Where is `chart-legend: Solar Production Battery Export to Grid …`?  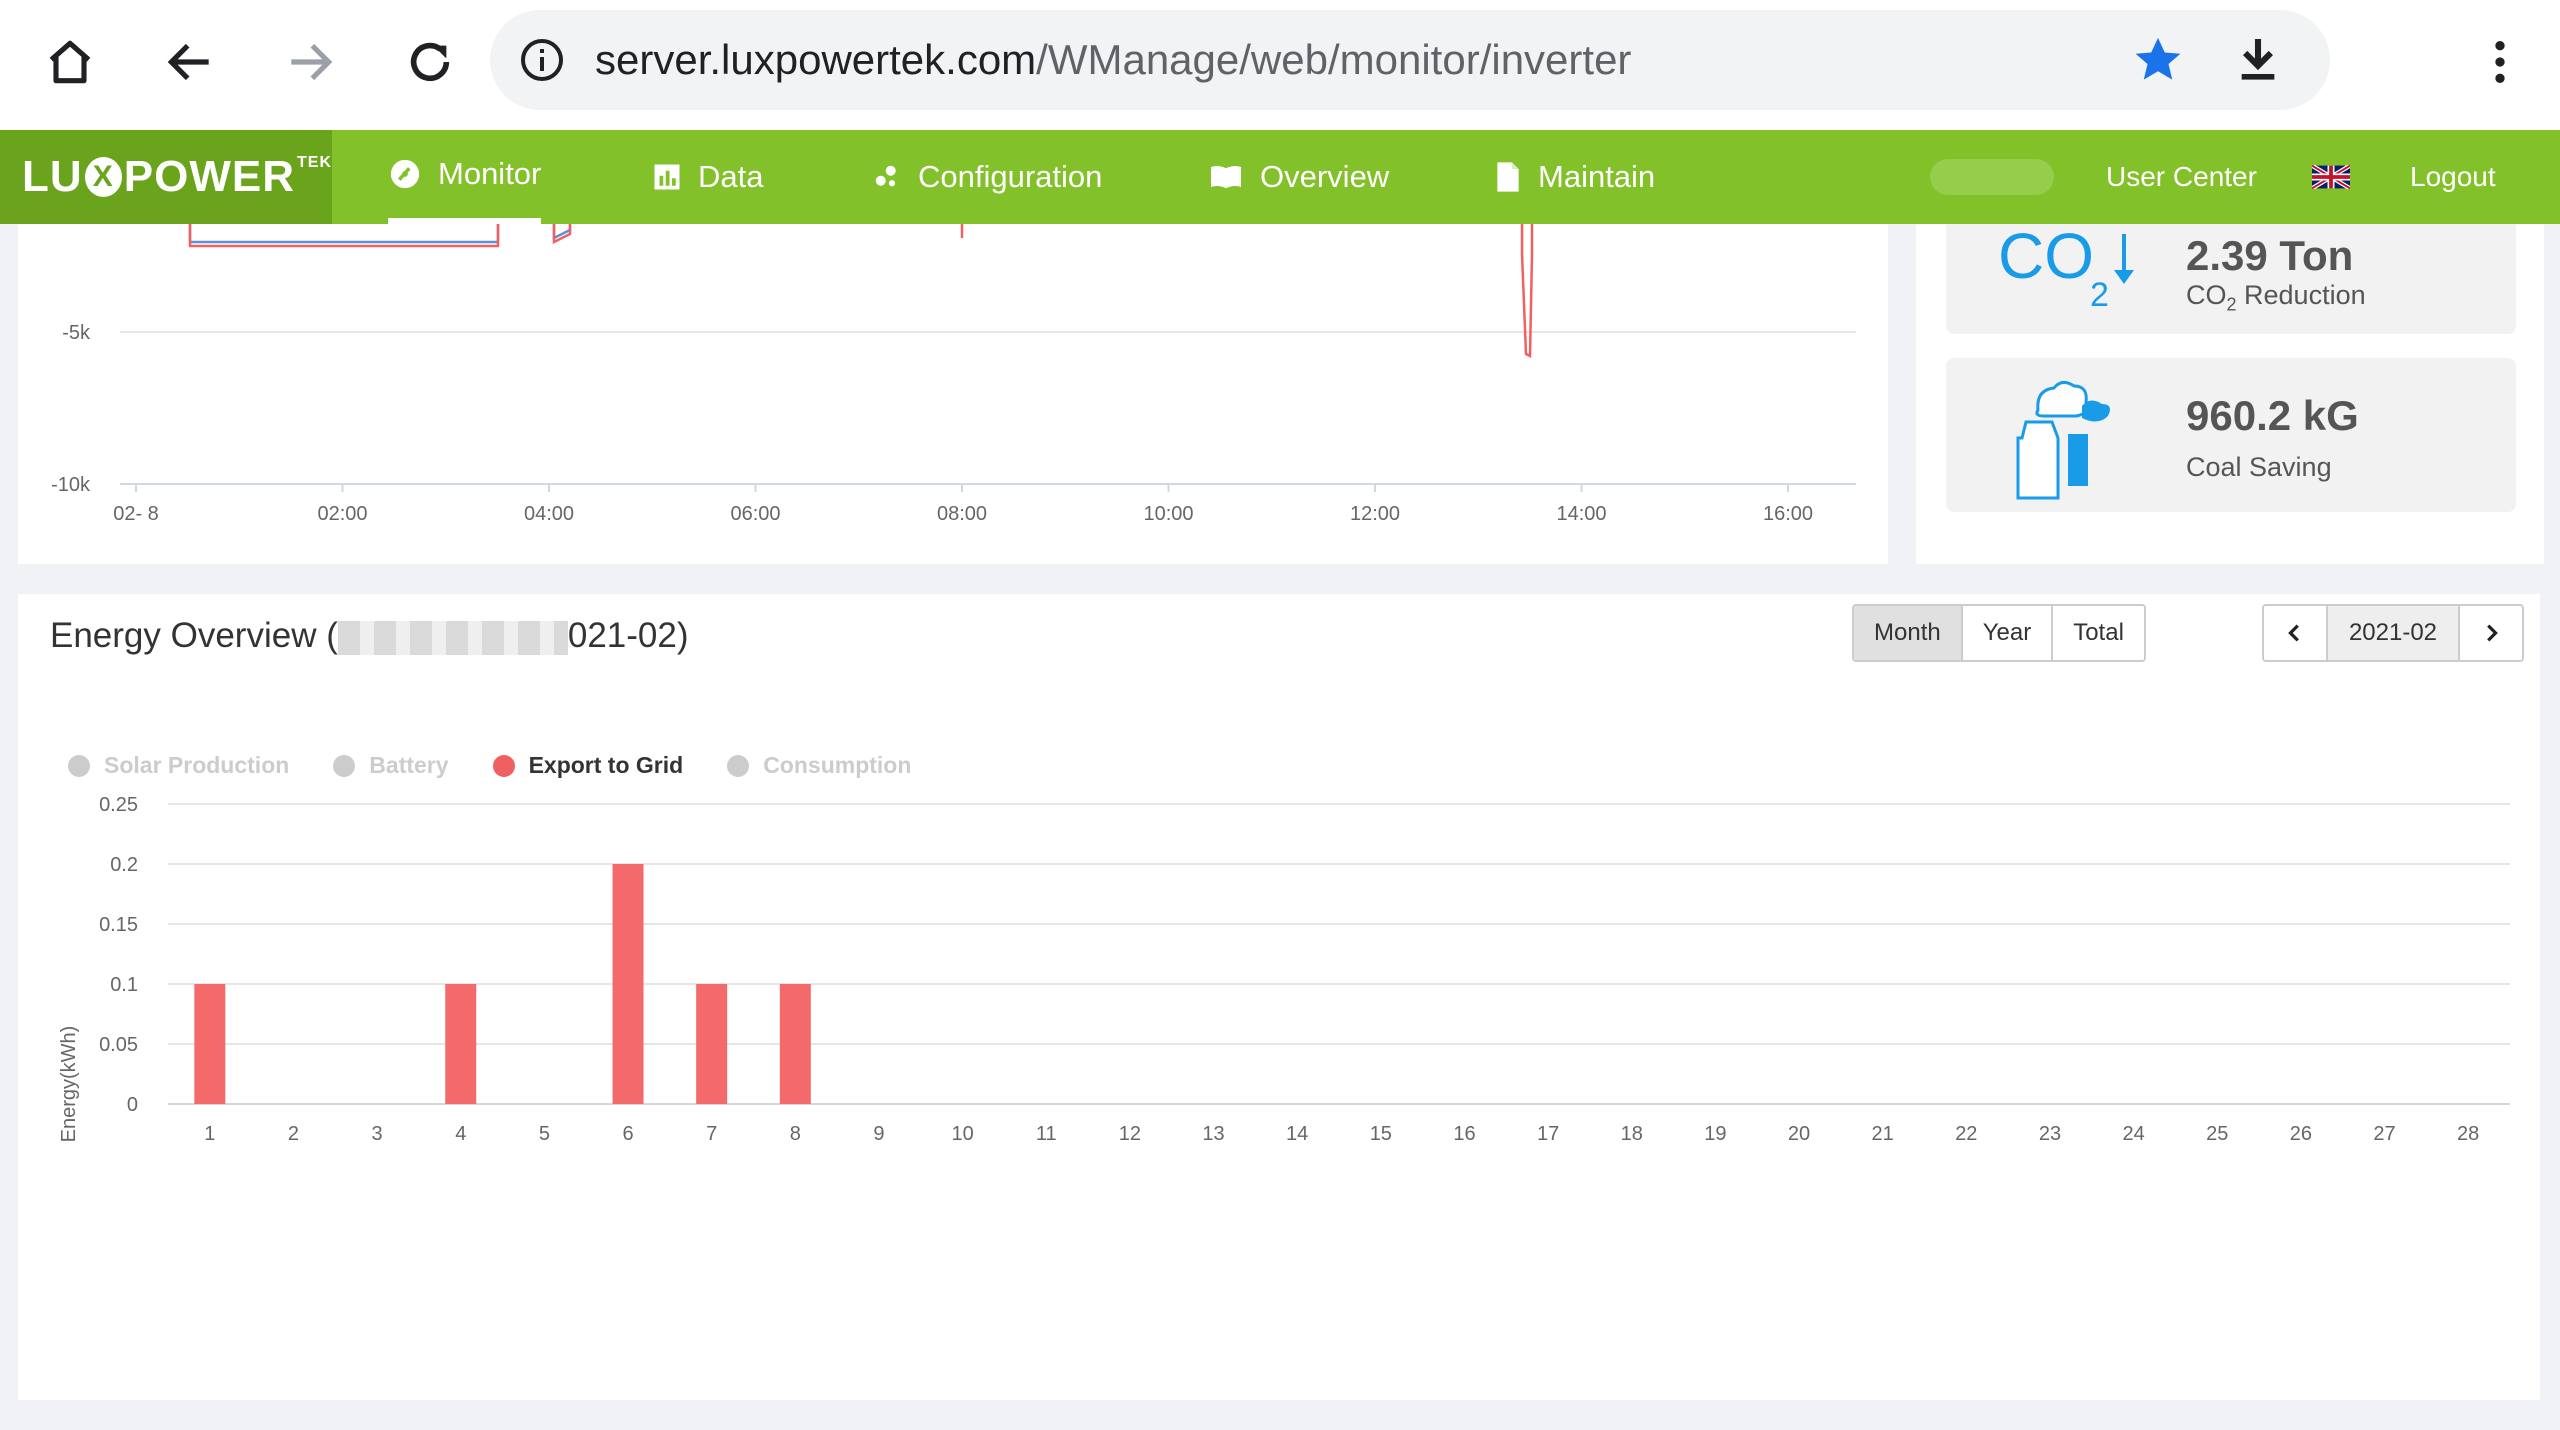 chart-legend: Solar Production Battery Export to Grid … is located at coordinates (489, 765).